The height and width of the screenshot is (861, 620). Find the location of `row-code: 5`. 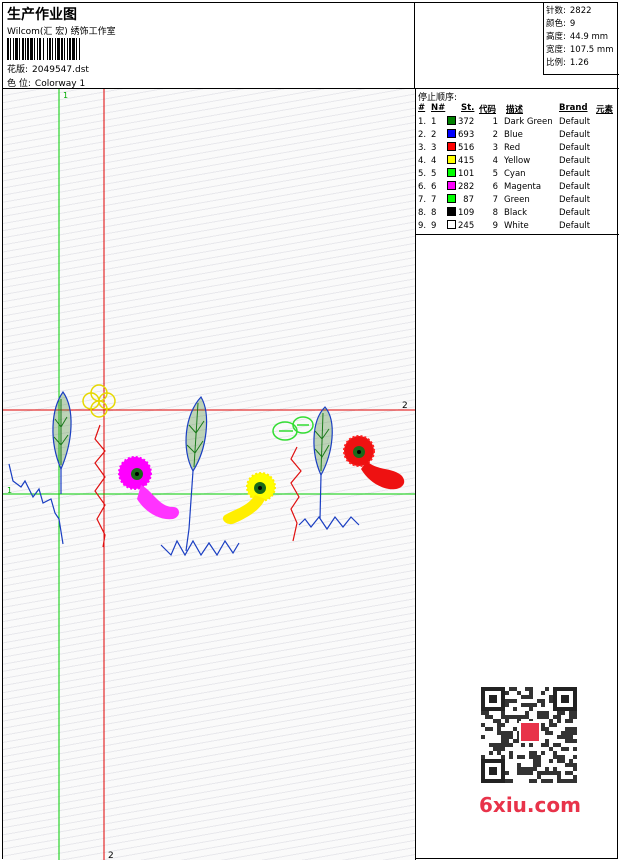

row-code: 5 is located at coordinates (495, 174).